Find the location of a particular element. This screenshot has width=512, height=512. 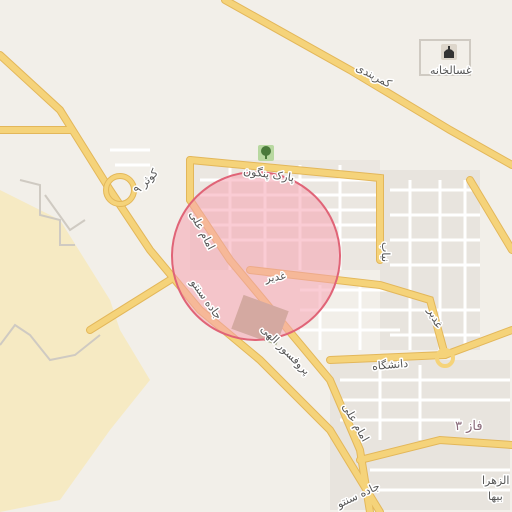

poi-label: الزهرا is located at coordinates (495, 480).